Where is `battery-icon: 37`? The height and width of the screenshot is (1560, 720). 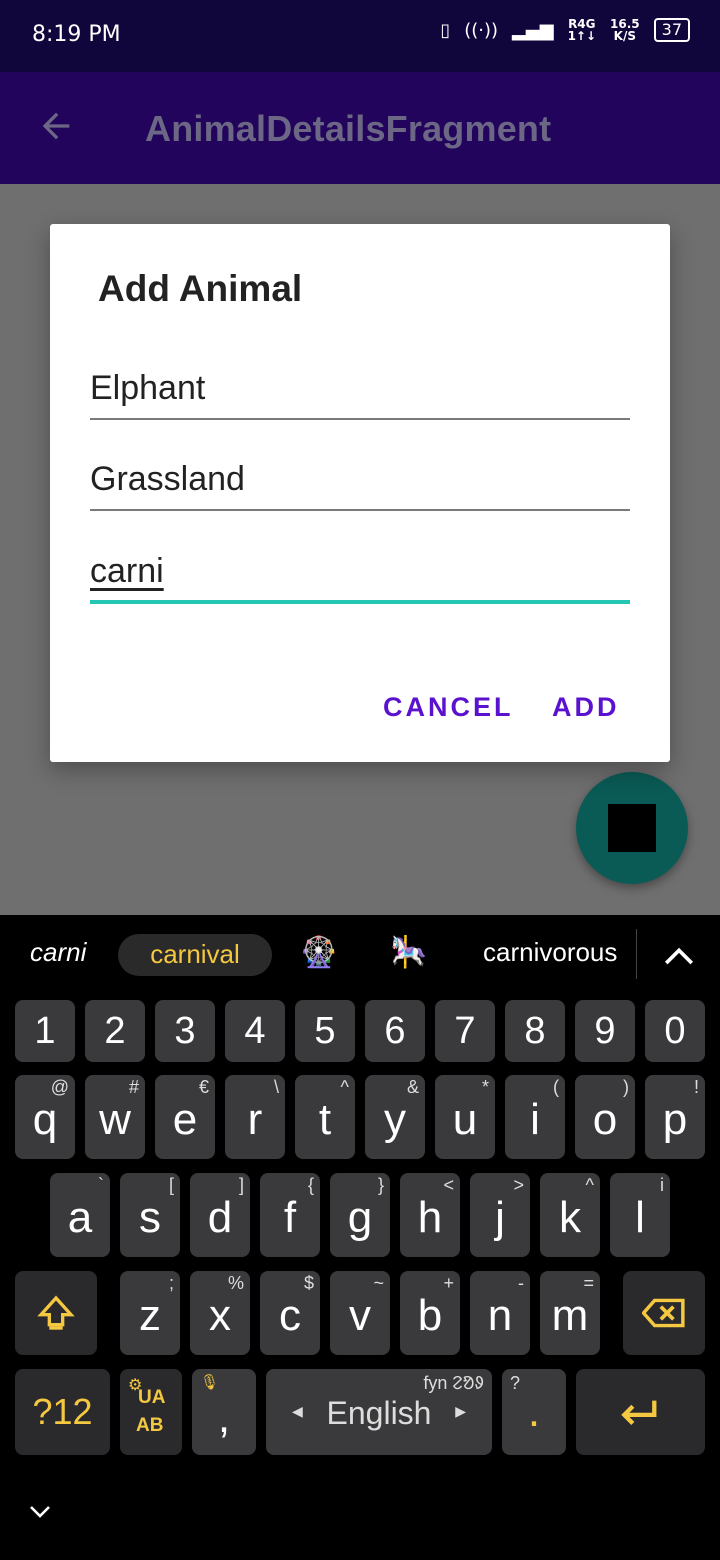 battery-icon: 37 is located at coordinates (671, 30).